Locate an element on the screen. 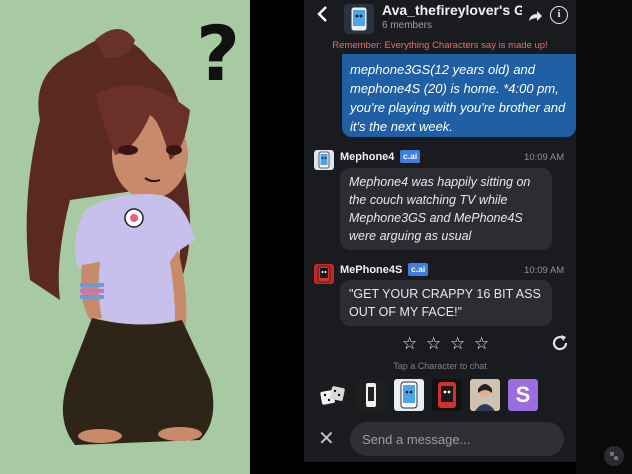 This screenshot has height=474, width=632. random-character-button is located at coordinates (333, 395).